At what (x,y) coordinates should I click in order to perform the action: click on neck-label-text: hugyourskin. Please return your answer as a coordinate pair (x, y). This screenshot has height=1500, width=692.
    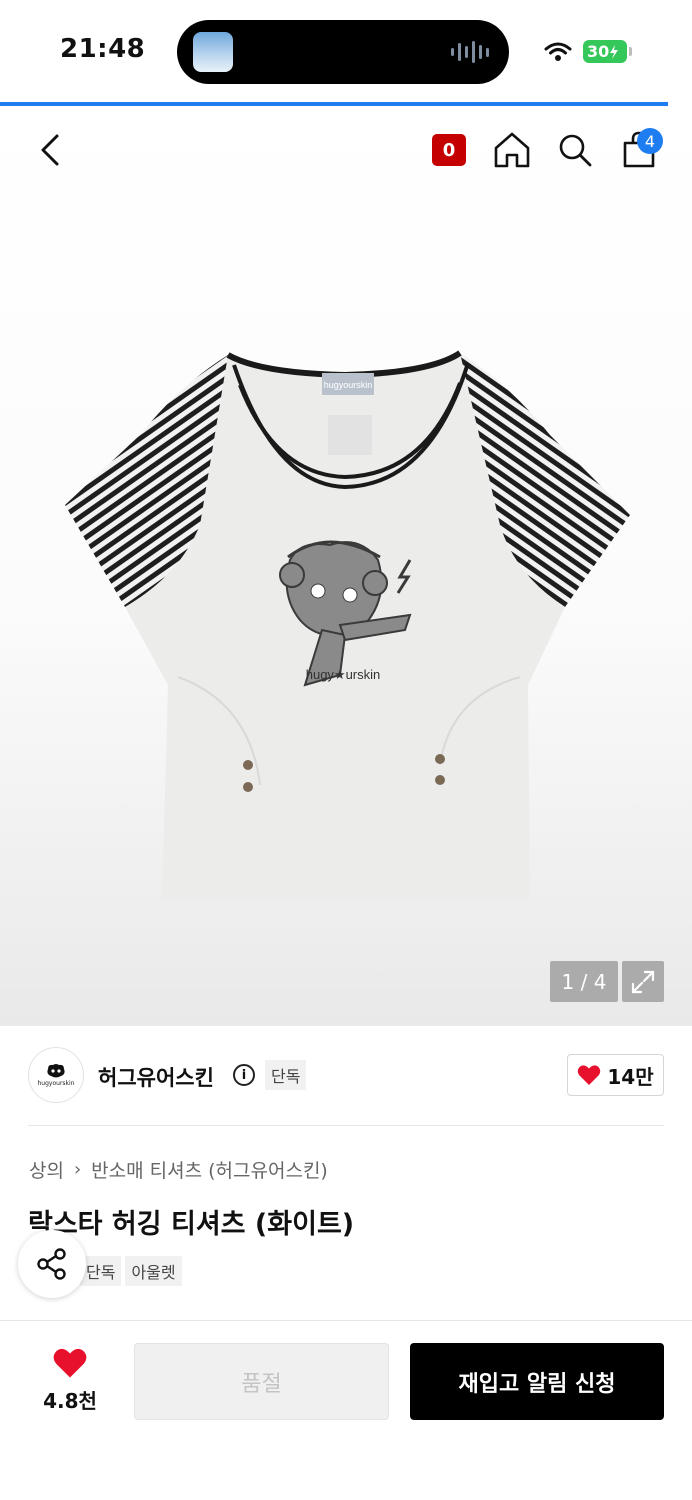
    Looking at the image, I should click on (348, 385).